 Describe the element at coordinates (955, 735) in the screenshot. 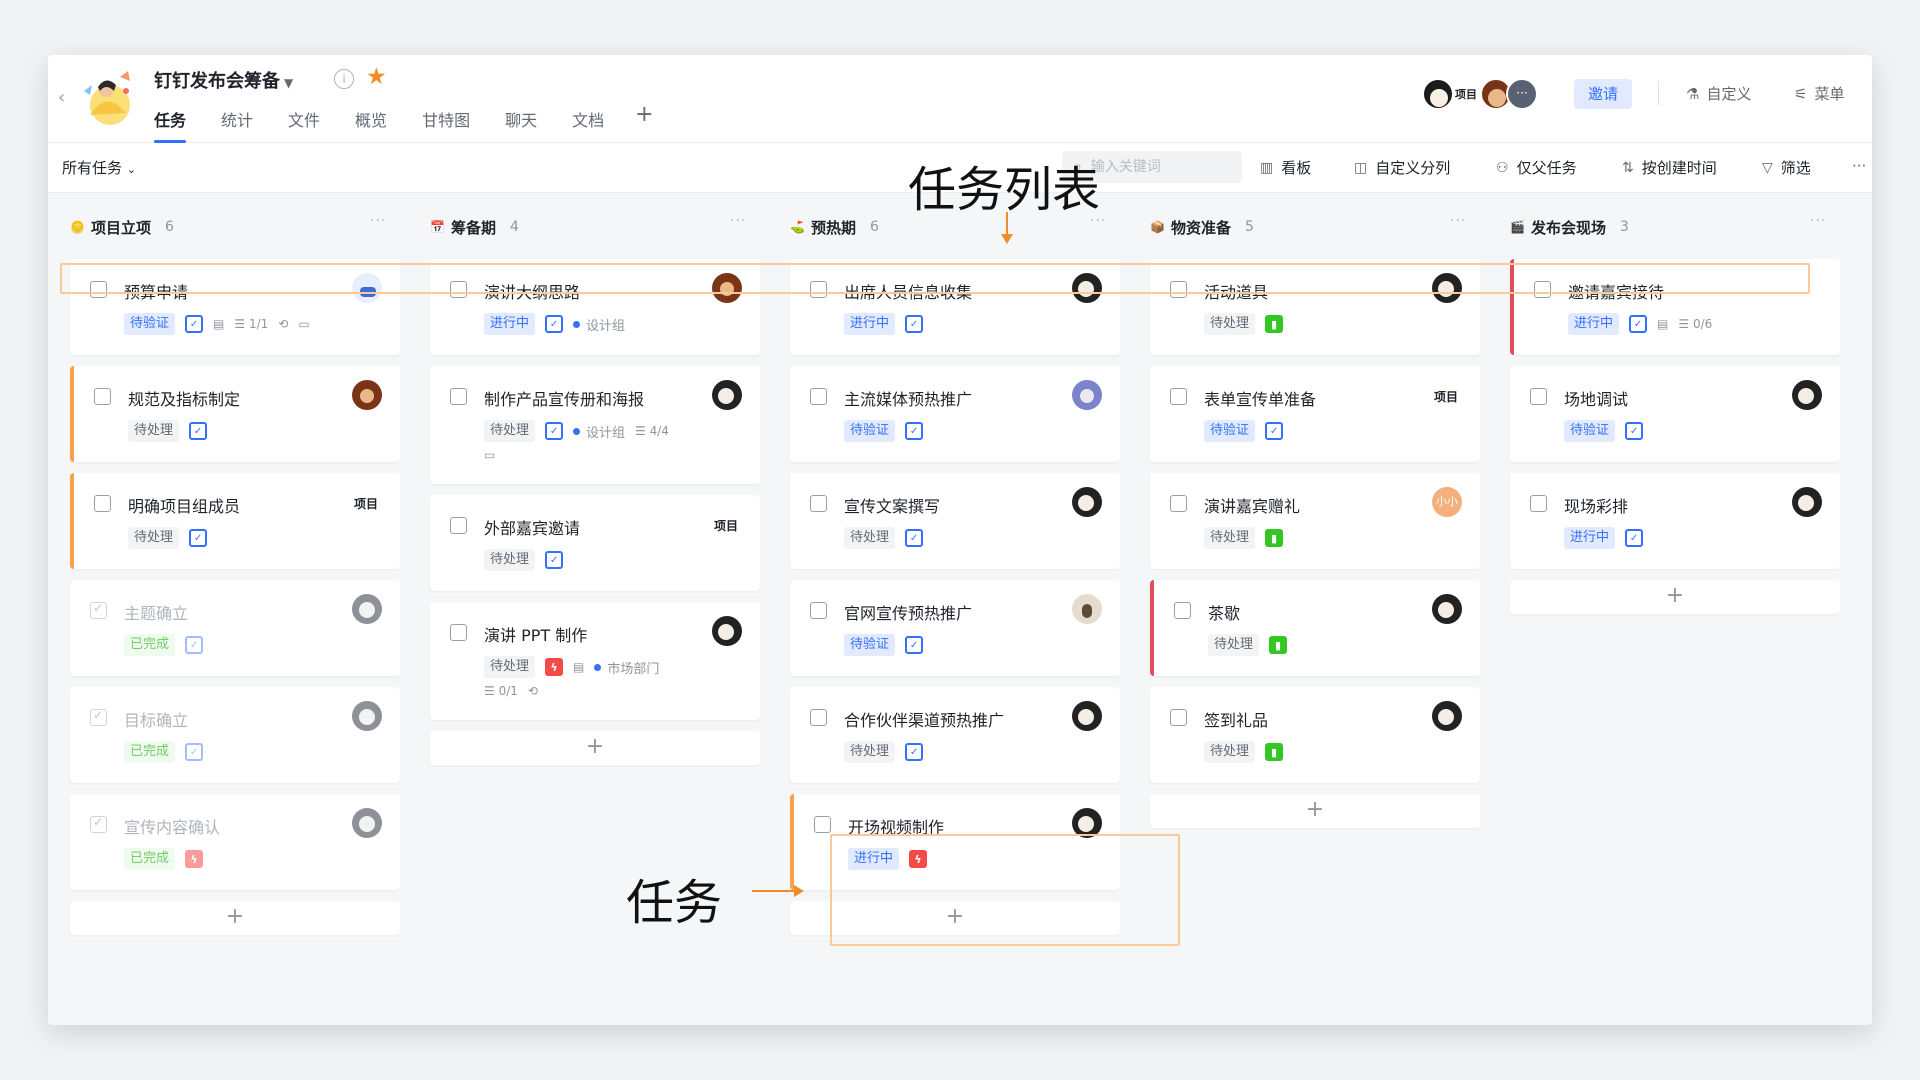

I see `task-card: 合作伙伴渠道预热推广 待处理 ✓` at that location.